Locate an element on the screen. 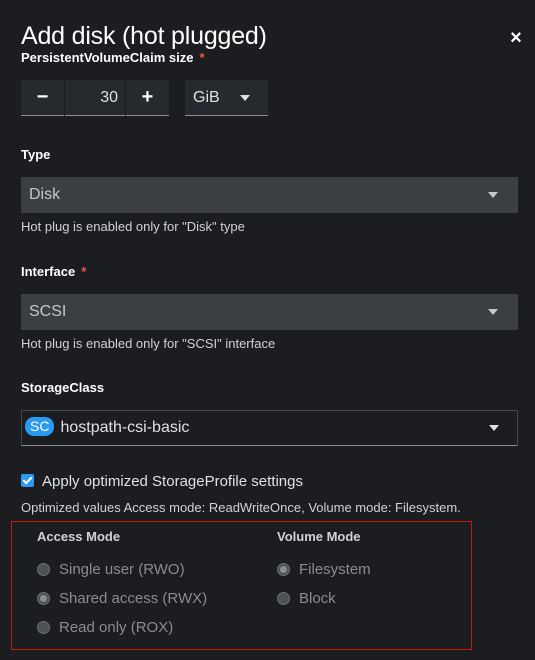  access-mode-option-rwx: Shared access (RWX) is located at coordinates (122, 598).